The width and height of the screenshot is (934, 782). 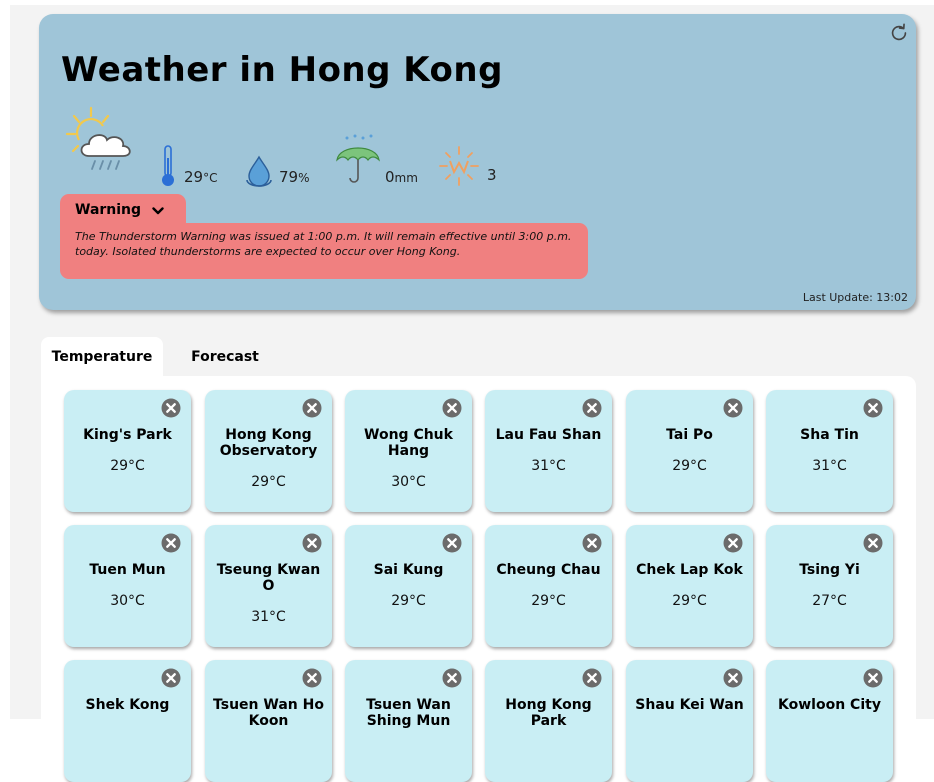 What do you see at coordinates (829, 601) in the screenshot?
I see `station-temperature: 27°C` at bounding box center [829, 601].